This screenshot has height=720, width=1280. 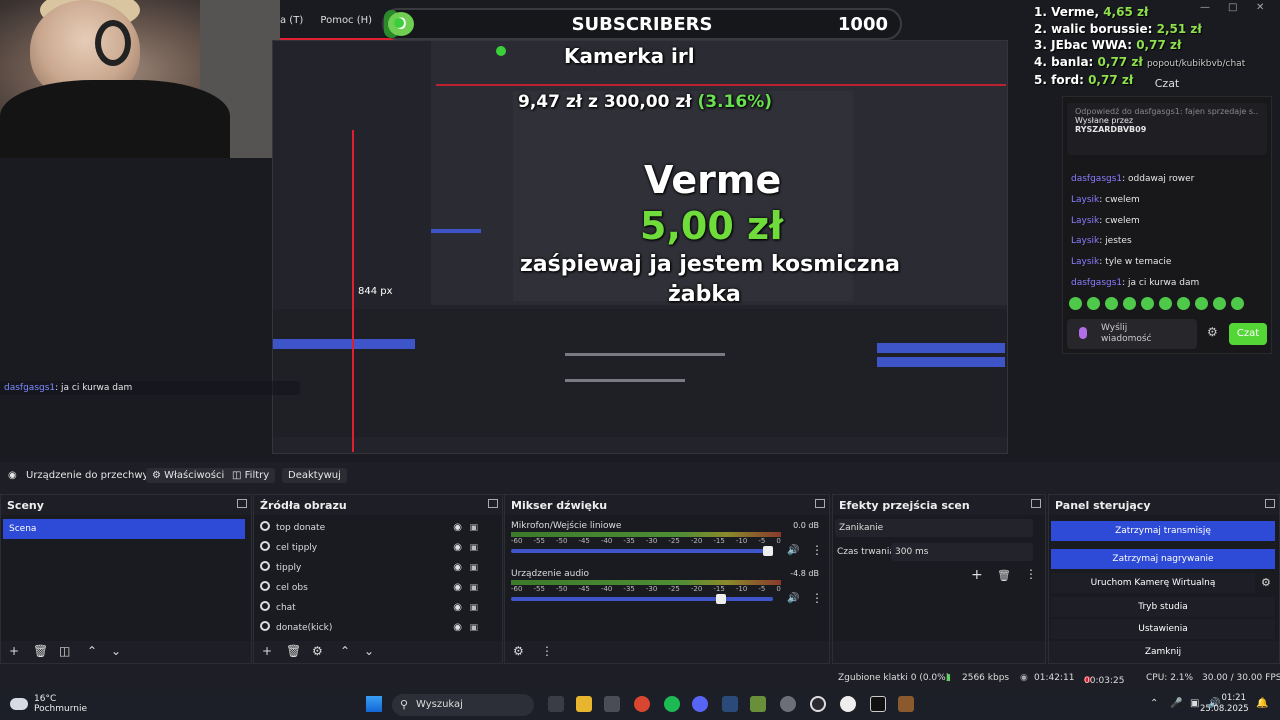 I want to click on stop-recording-button: Zatrzymaj nagrywanie, so click(x=1163, y=559).